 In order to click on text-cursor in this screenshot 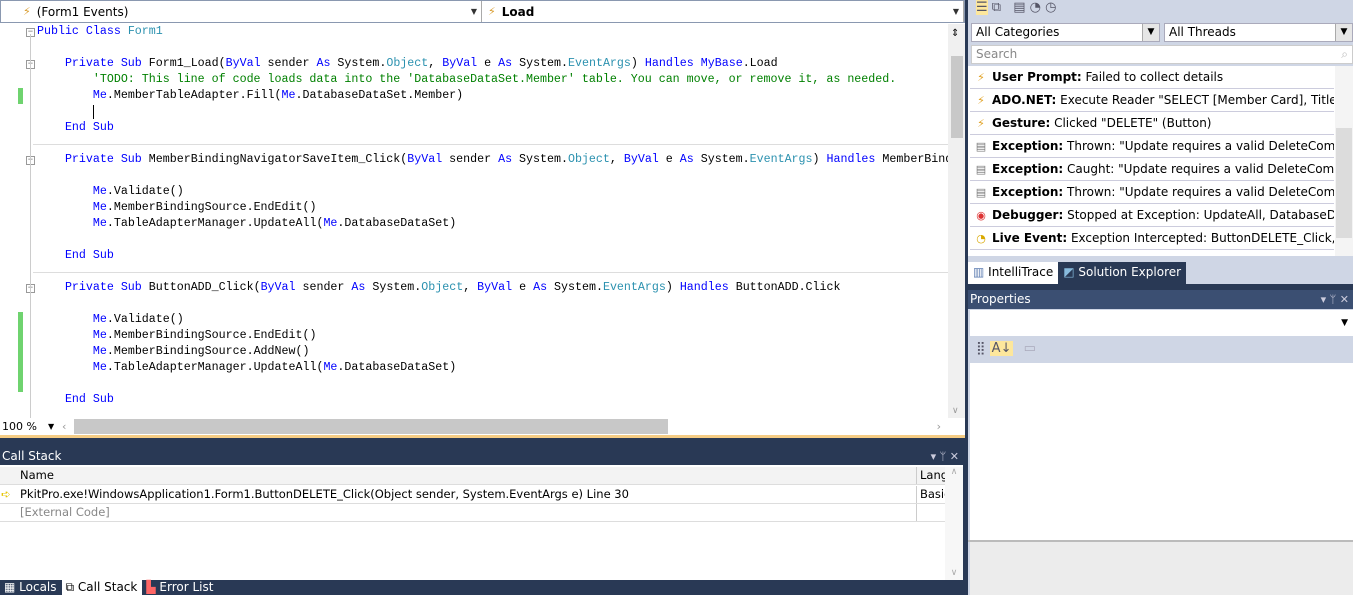, I will do `click(93, 112)`.